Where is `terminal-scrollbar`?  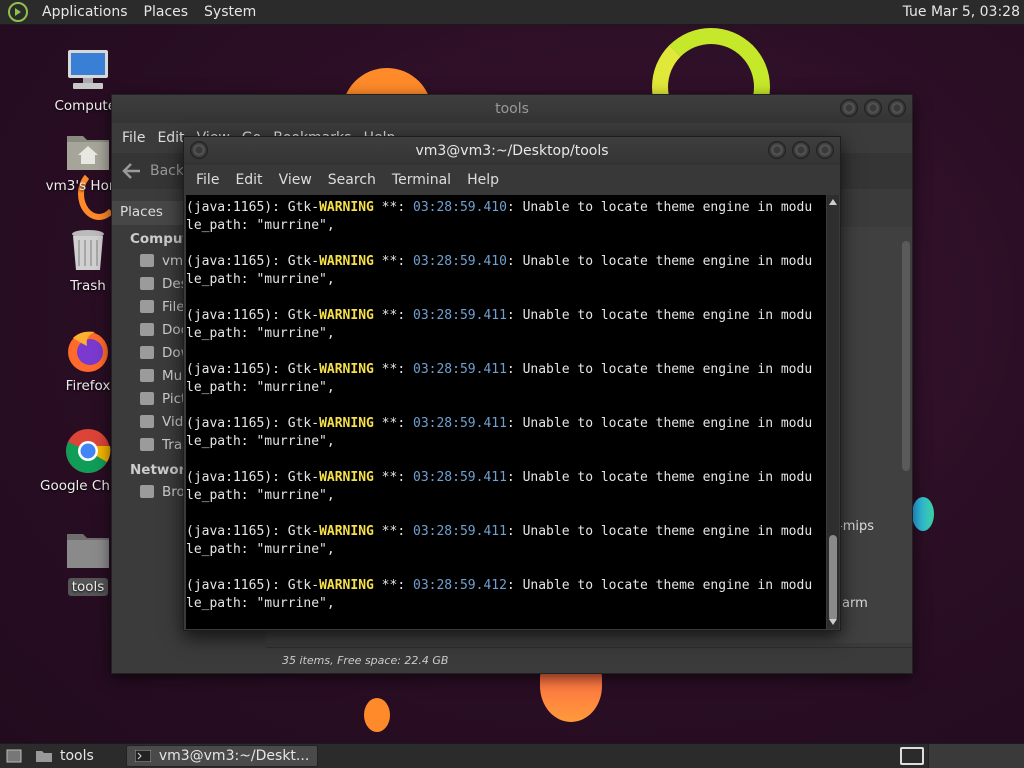 terminal-scrollbar is located at coordinates (833, 412).